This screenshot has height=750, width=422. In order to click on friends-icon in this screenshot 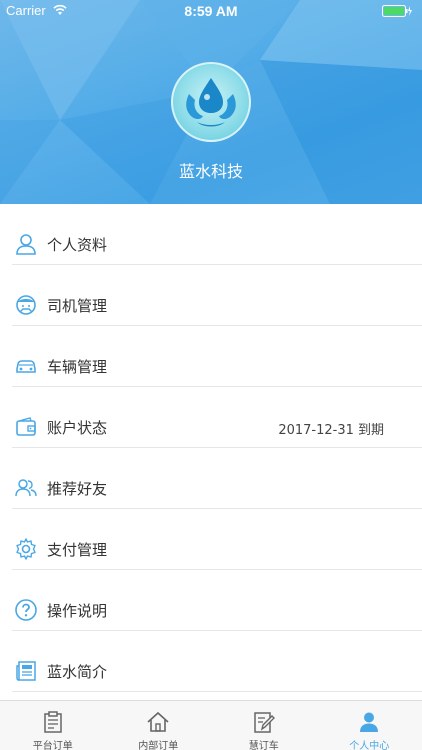, I will do `click(26, 488)`.